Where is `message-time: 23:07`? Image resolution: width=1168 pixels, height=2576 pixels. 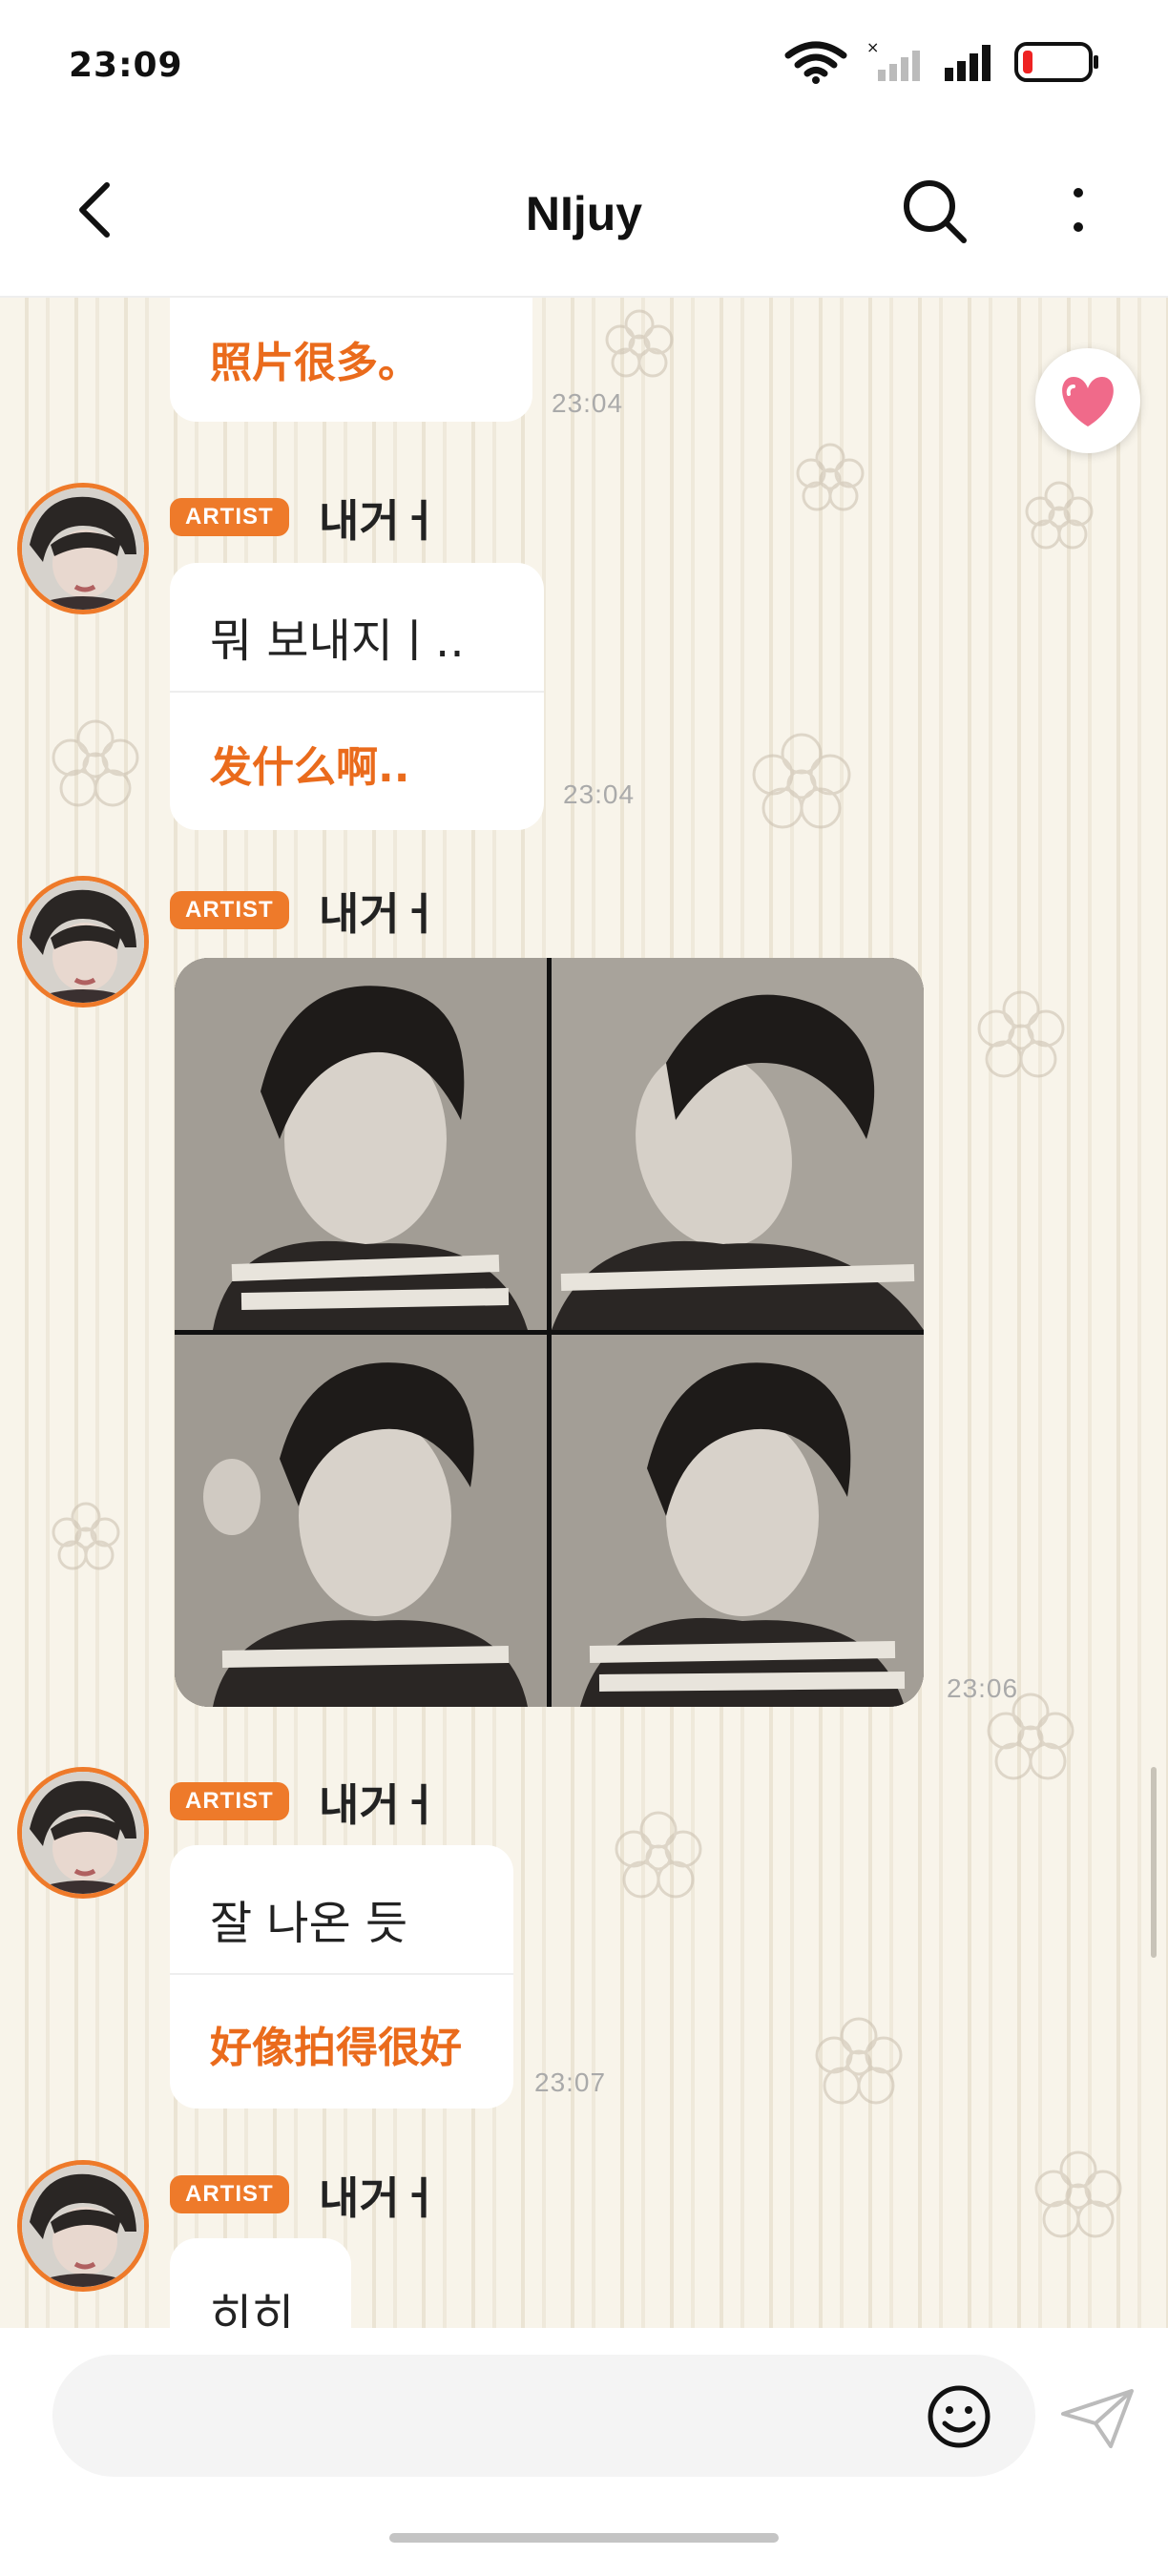 message-time: 23:07 is located at coordinates (570, 2082).